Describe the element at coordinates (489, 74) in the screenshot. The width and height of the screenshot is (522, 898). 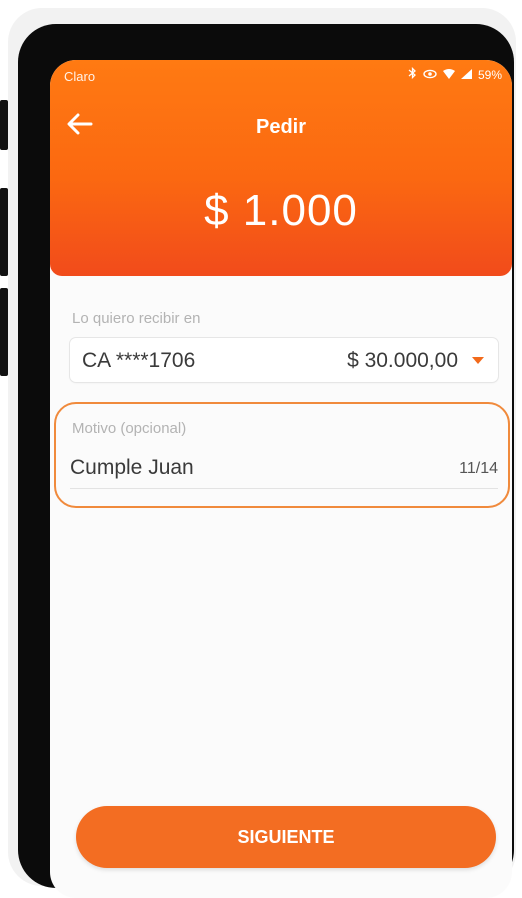
I see `battery-level: 59%` at that location.